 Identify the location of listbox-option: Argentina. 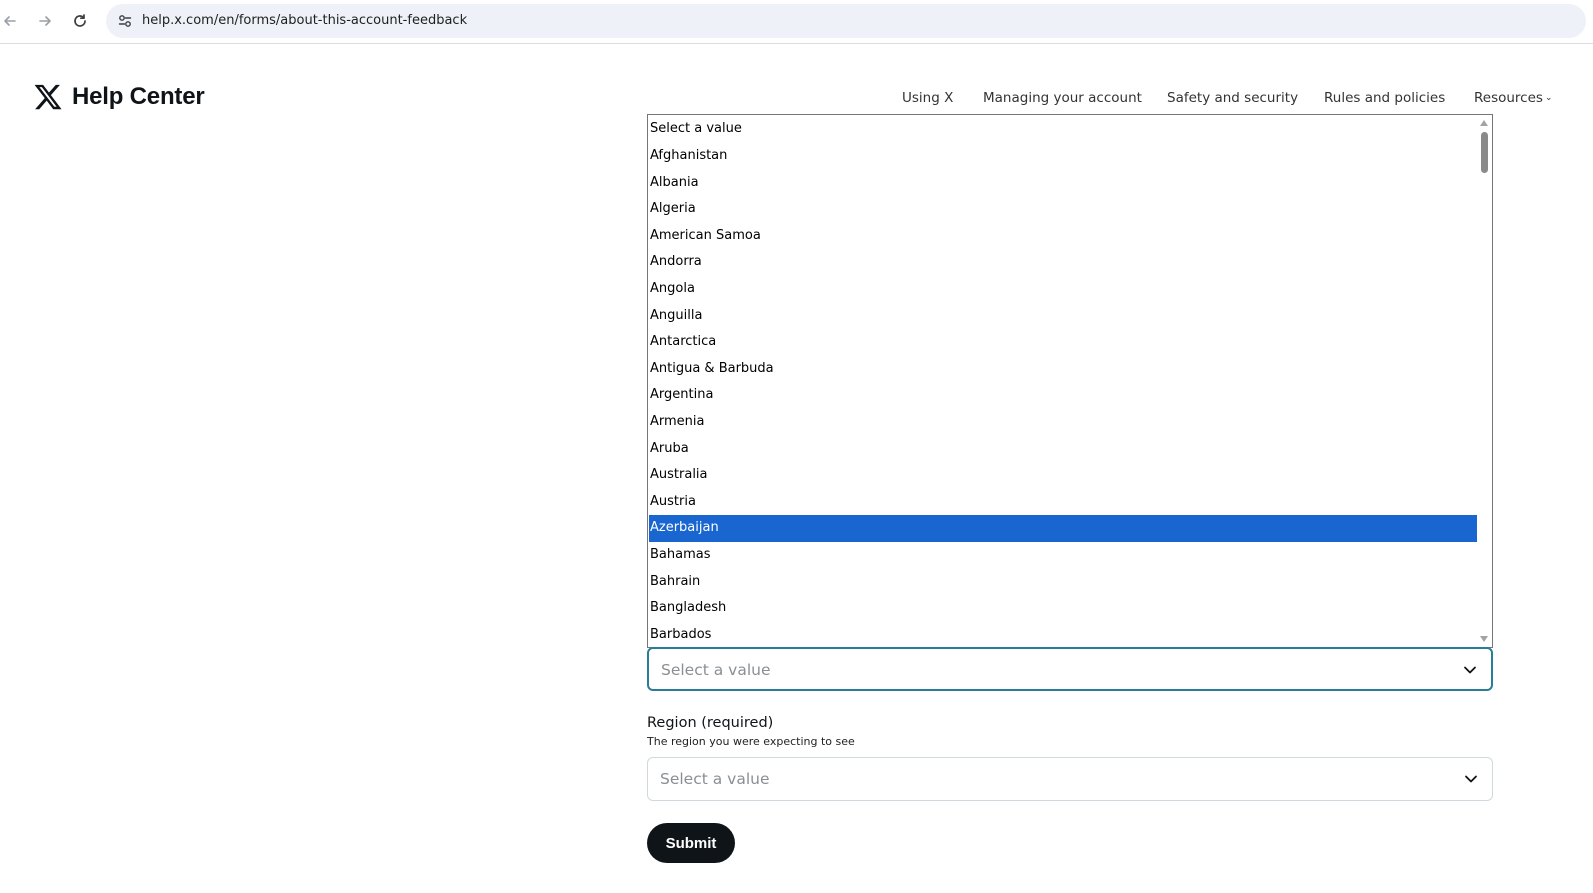
(1063, 395).